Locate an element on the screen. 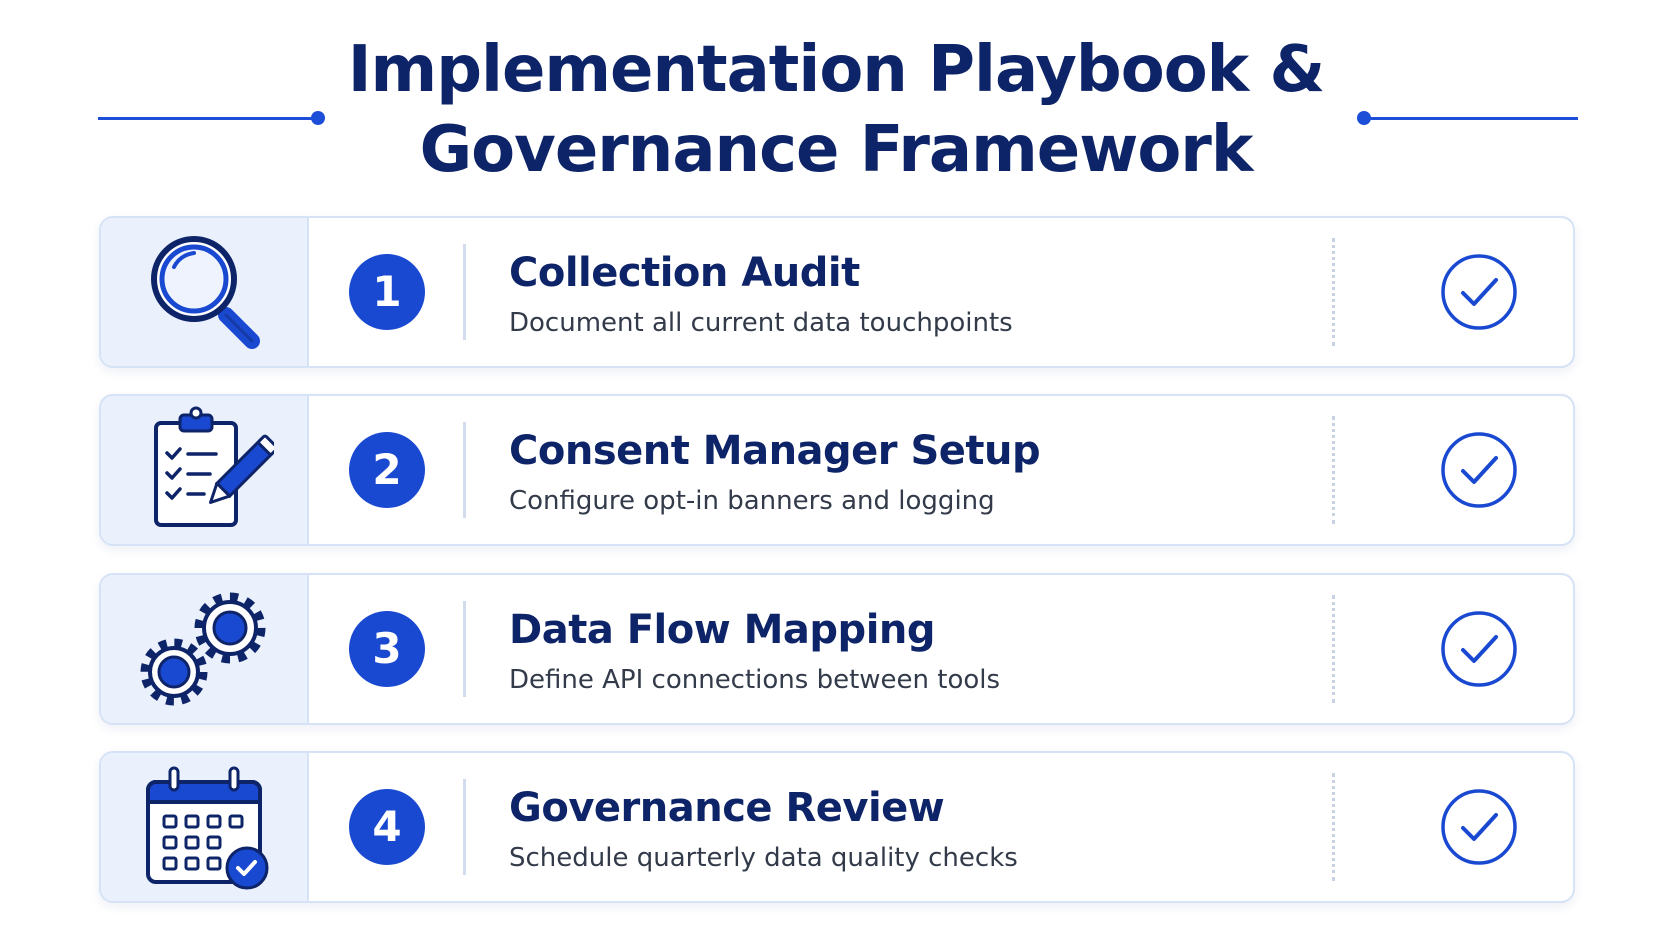  step-title-3: Data Flow Mapping is located at coordinates (722, 630).